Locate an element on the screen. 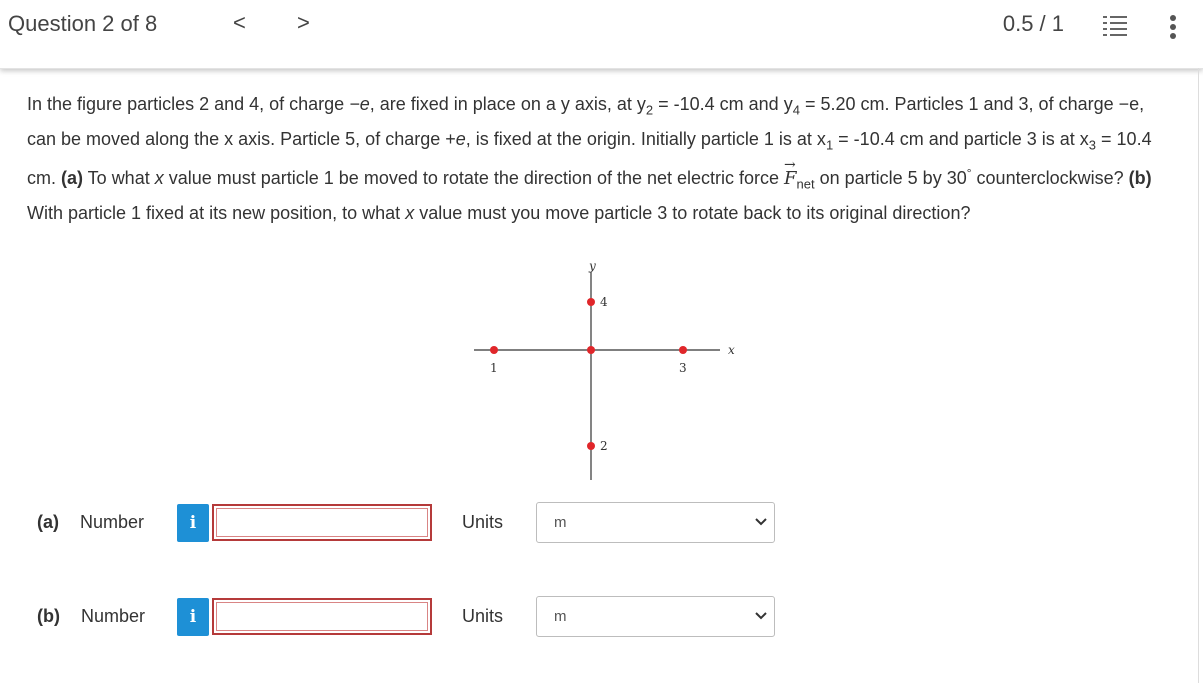  units-value-a: m is located at coordinates (560, 522).